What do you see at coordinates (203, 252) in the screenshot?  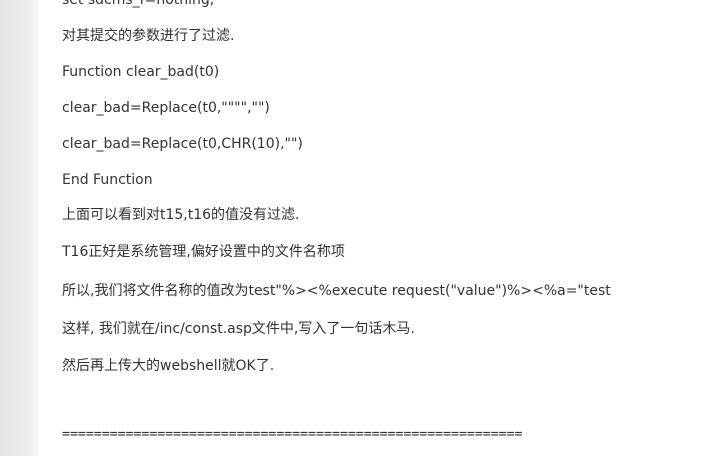 I see `paragraph-t16-setting: T16正好是系统管理,偏好设置中的文件名称项` at bounding box center [203, 252].